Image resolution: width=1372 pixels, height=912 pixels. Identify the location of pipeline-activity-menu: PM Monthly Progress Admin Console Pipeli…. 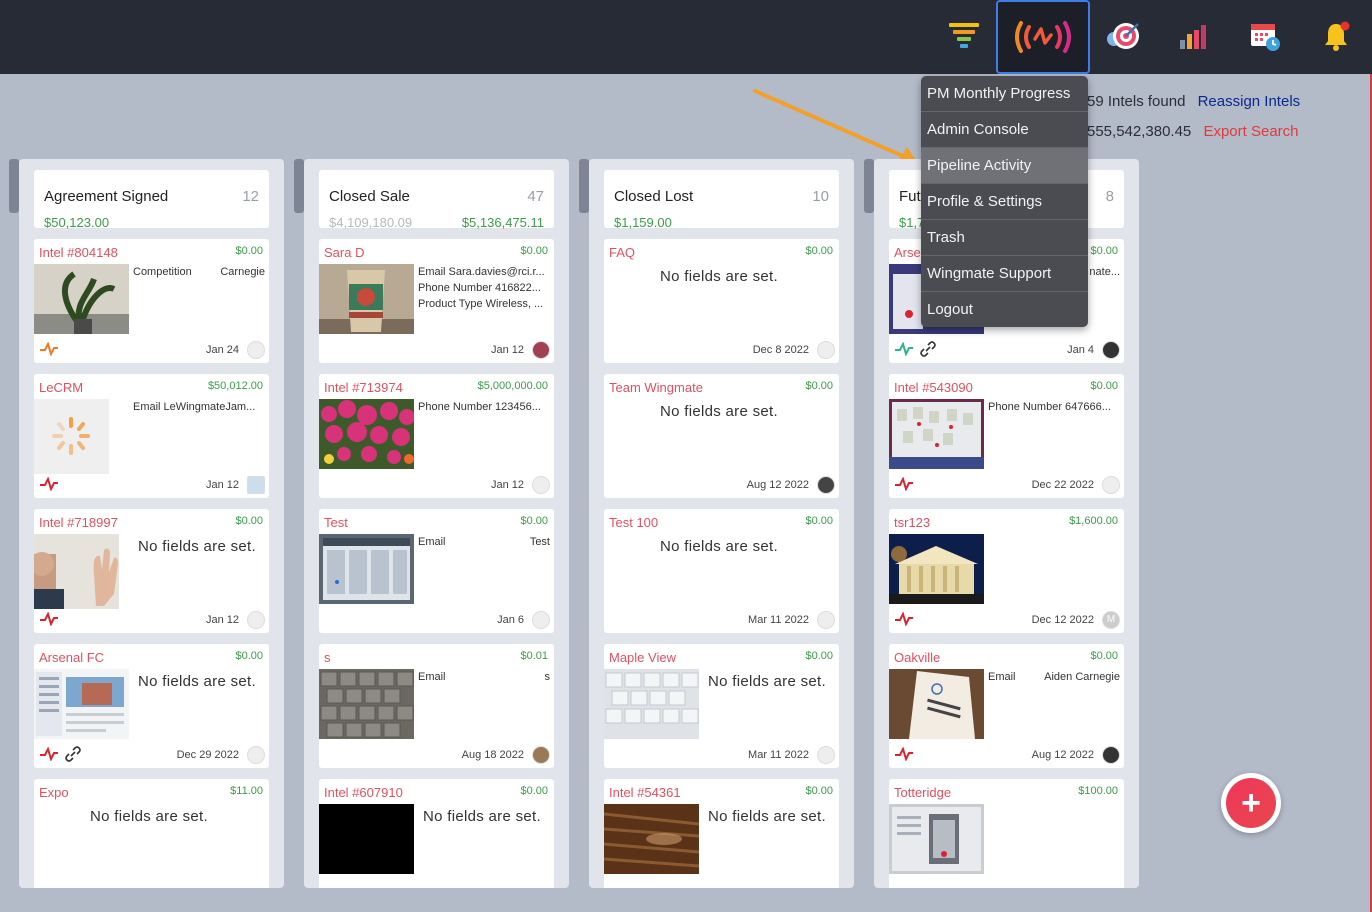
(1004, 201).